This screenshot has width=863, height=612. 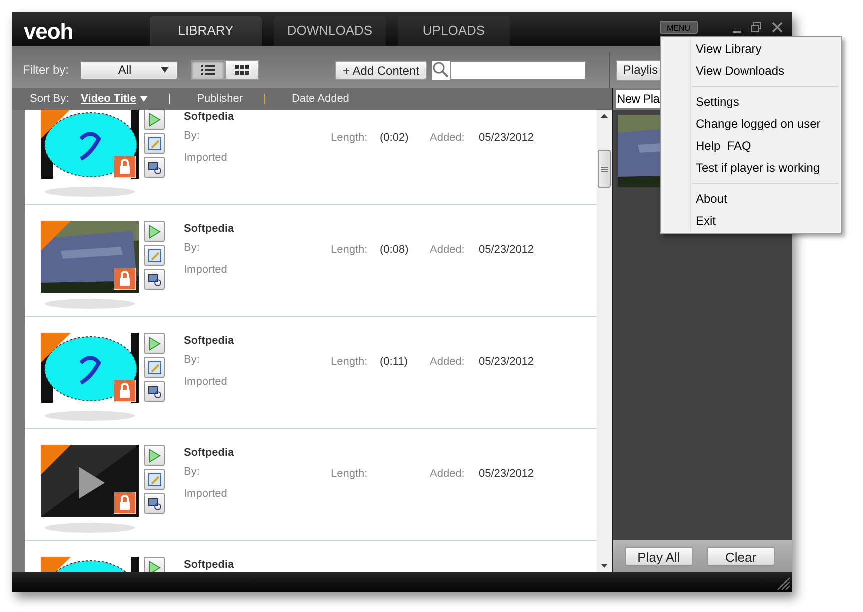 What do you see at coordinates (751, 221) in the screenshot?
I see `menu-item: Exit` at bounding box center [751, 221].